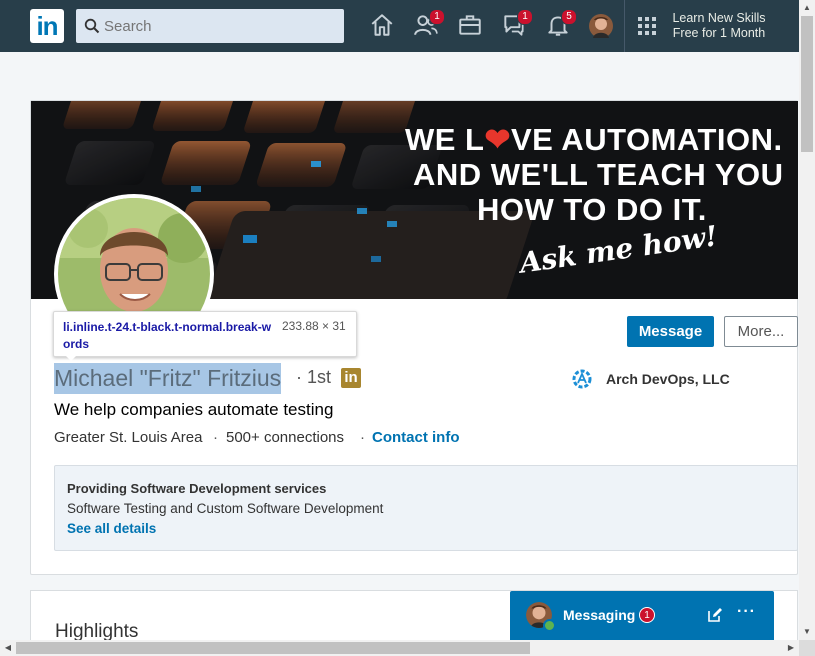 The width and height of the screenshot is (815, 656). I want to click on messaging-nav: 1, so click(517, 23).